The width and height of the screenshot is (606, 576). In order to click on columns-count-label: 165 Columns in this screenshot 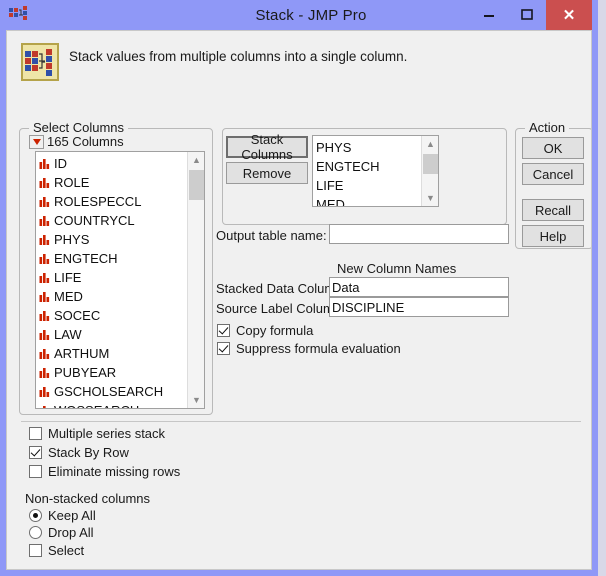, I will do `click(85, 141)`.